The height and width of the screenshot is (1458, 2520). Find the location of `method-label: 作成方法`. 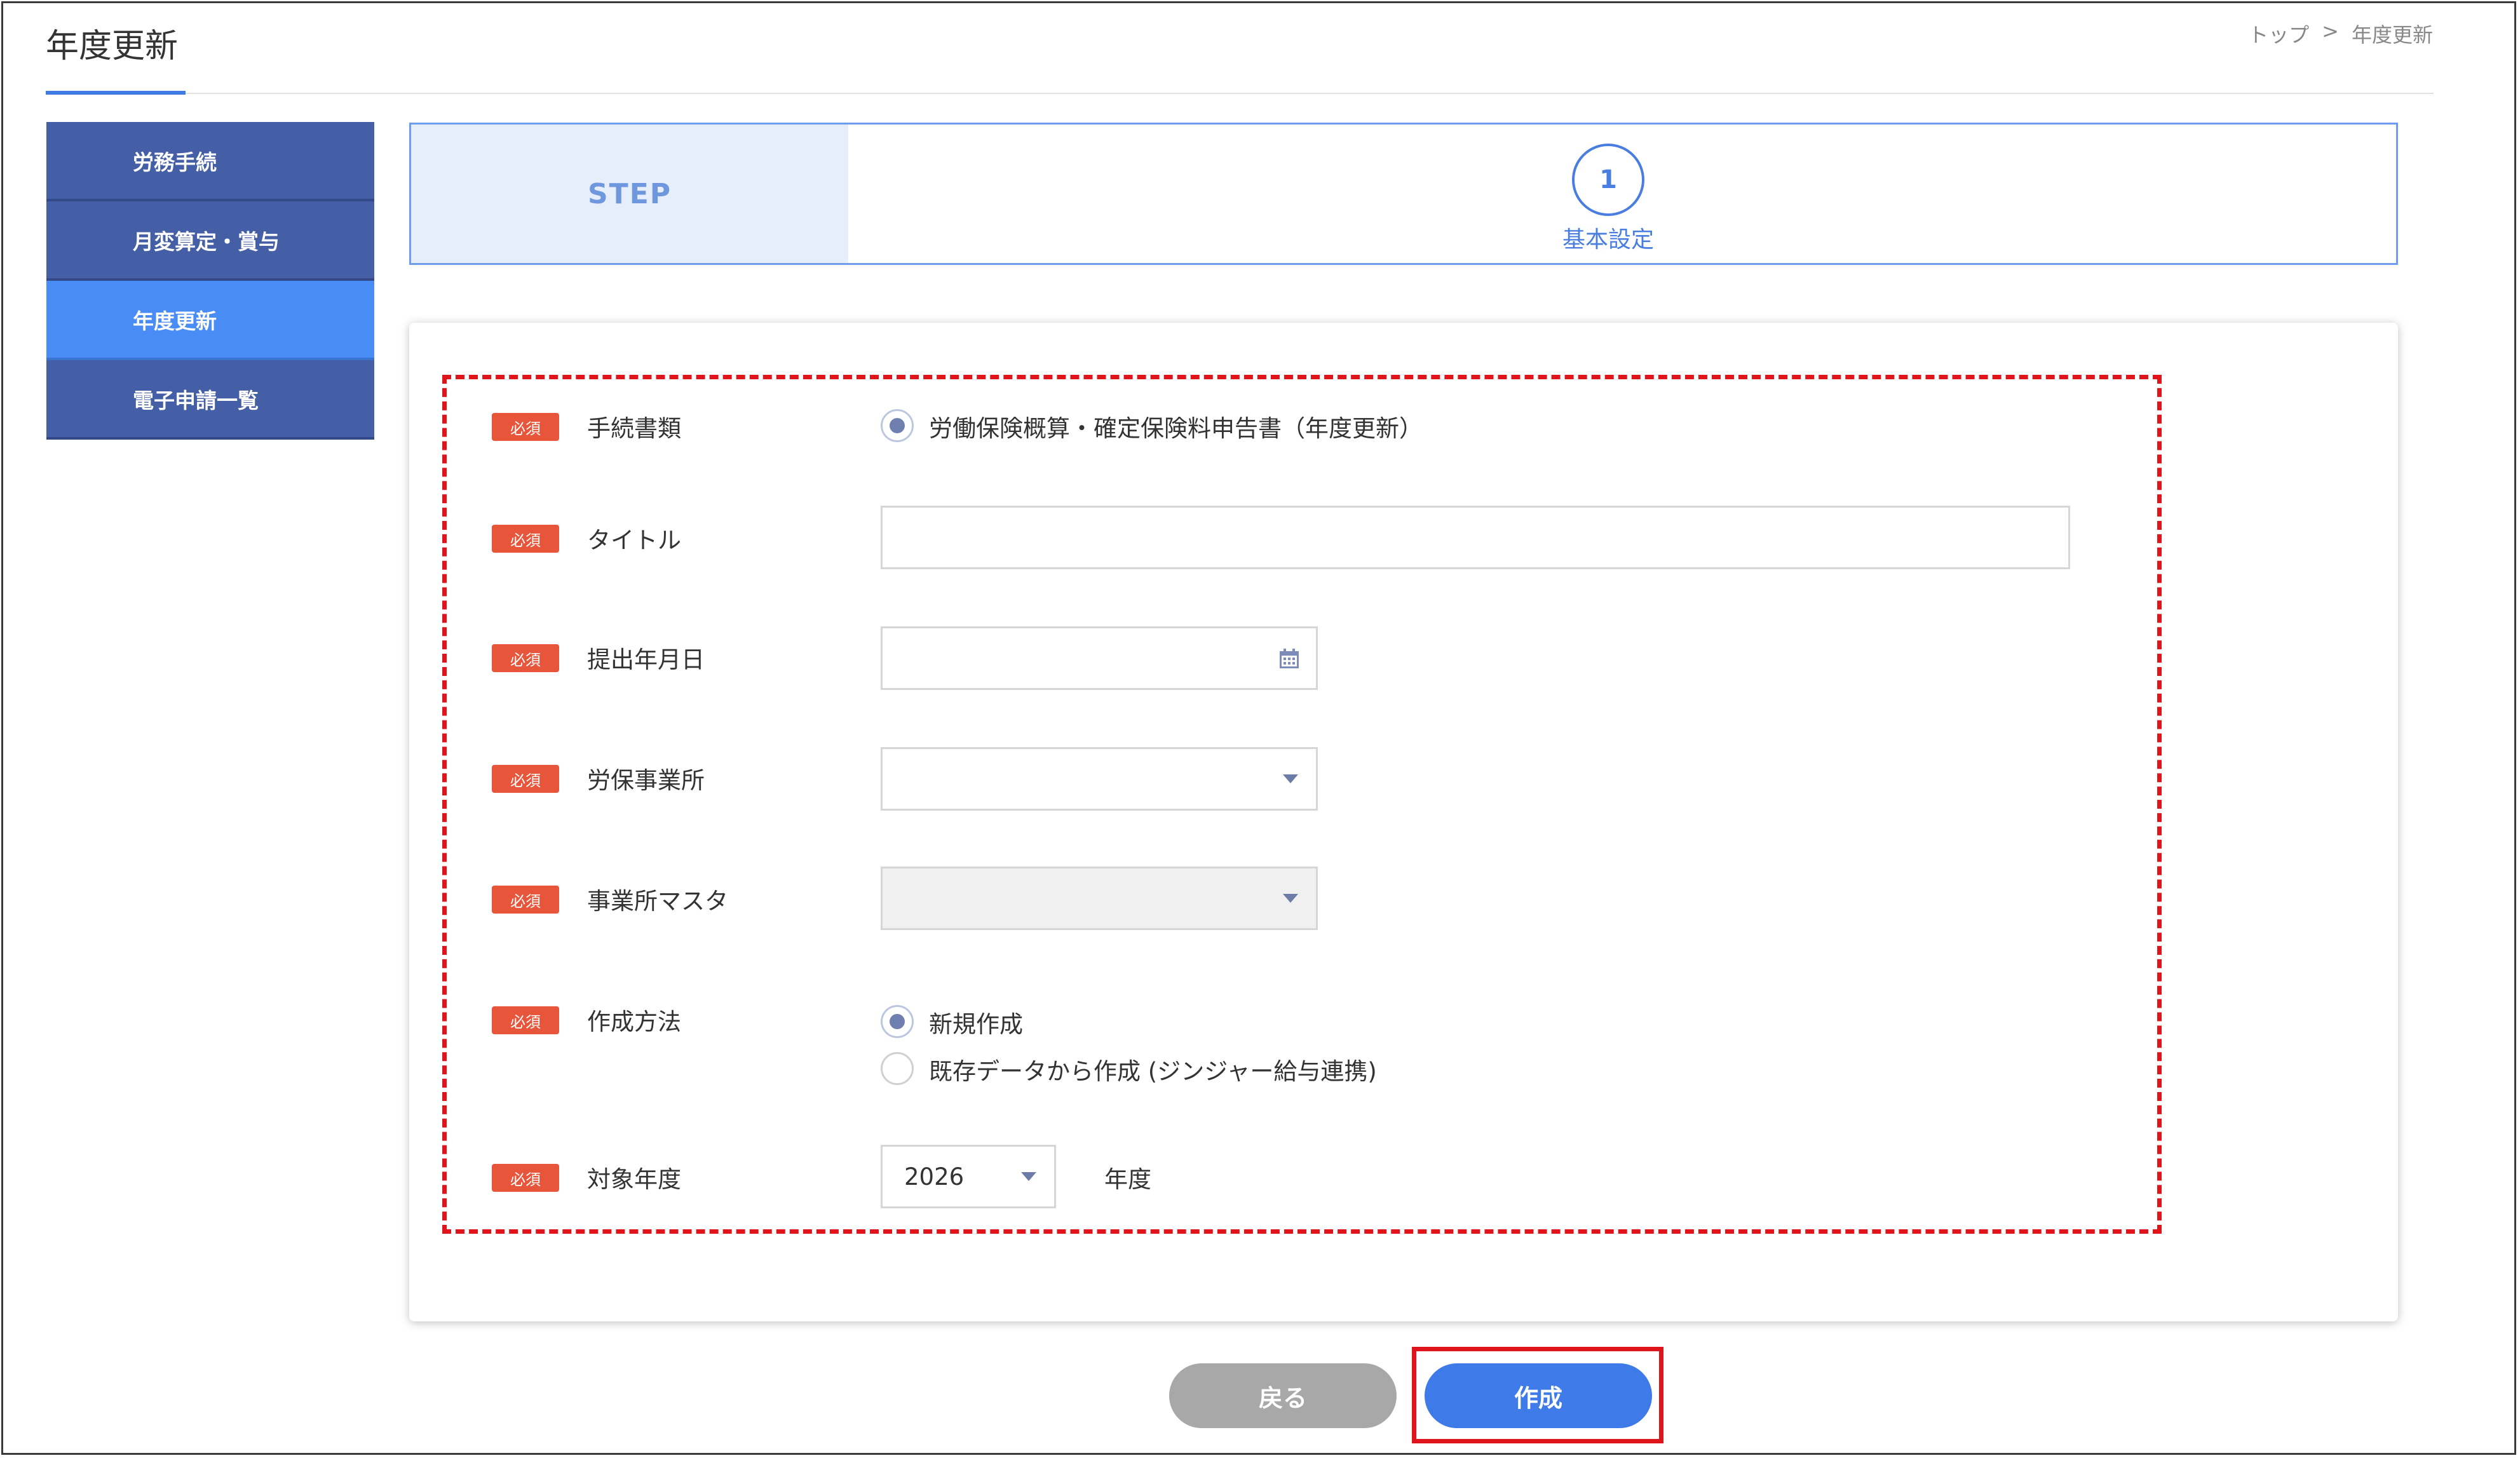

method-label: 作成方法 is located at coordinates (634, 1022).